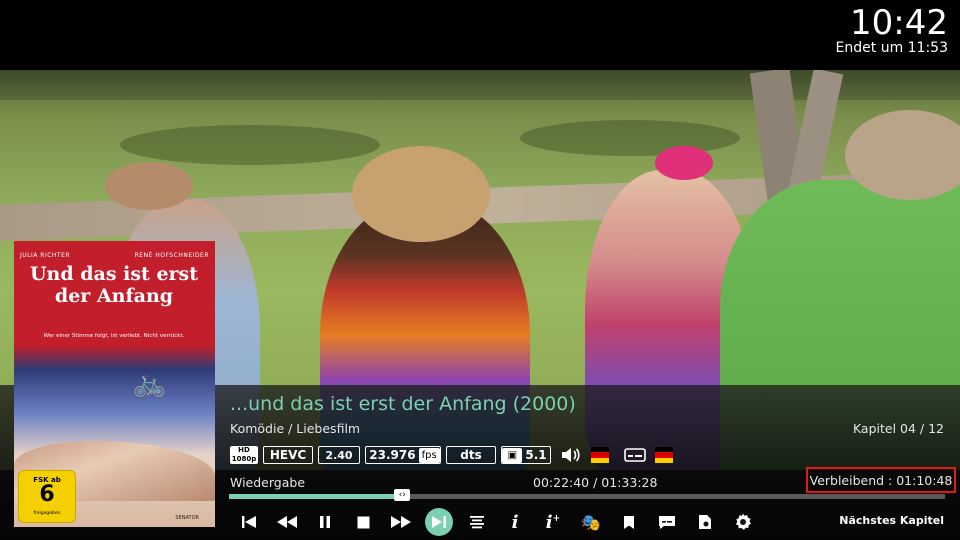 Image resolution: width=960 pixels, height=540 pixels. Describe the element at coordinates (45, 255) in the screenshot. I see `poster-cast-left: JULIA RICHTER` at that location.